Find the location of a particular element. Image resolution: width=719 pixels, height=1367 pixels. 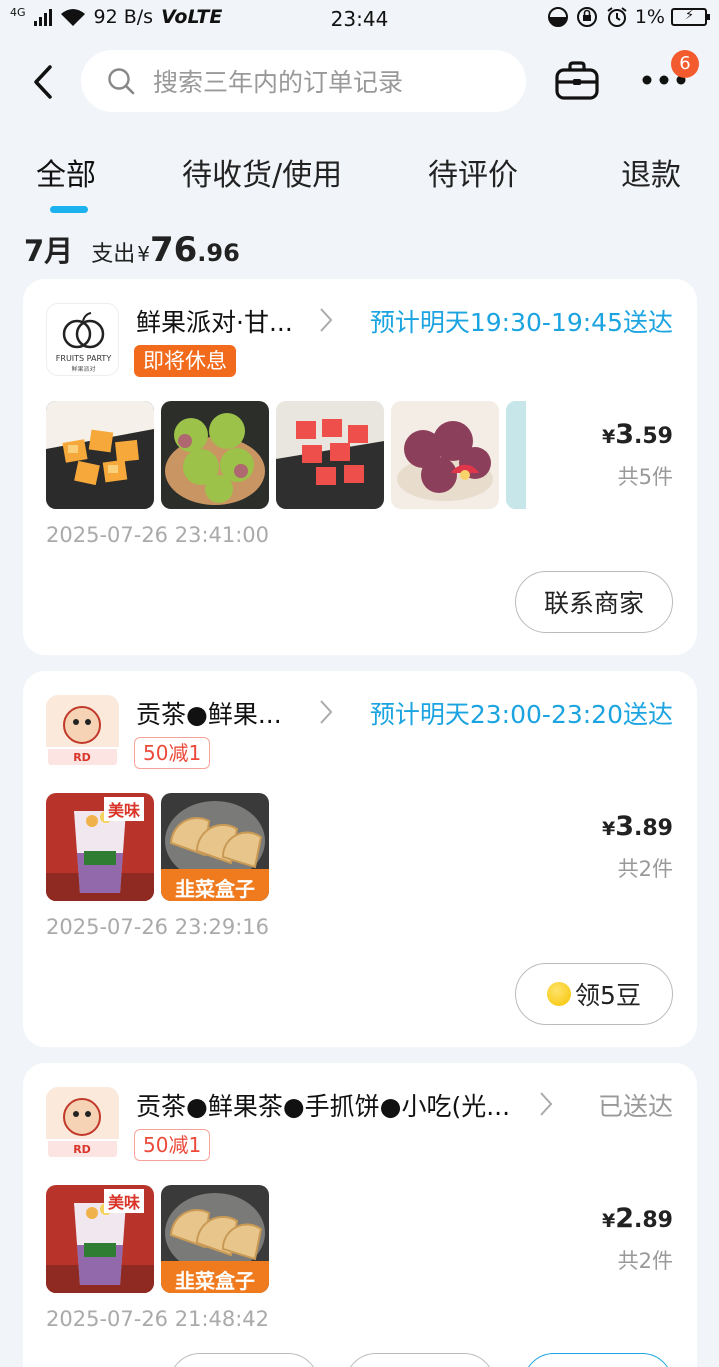

logo-subtext: 鲜果派对 is located at coordinates (83, 369).